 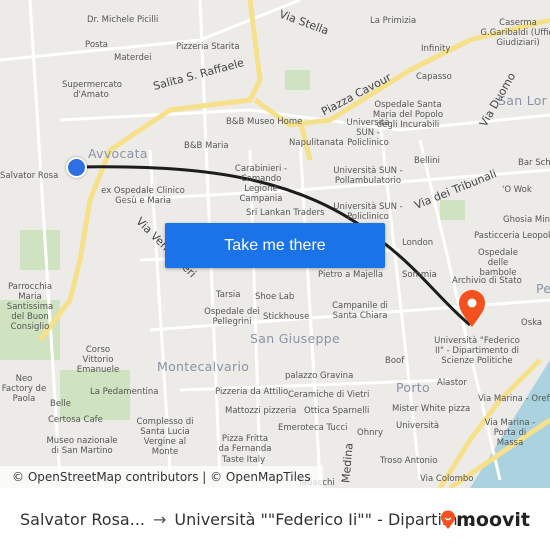 What do you see at coordinates (526, 220) in the screenshot?
I see `map-label: Ghosia Mini` at bounding box center [526, 220].